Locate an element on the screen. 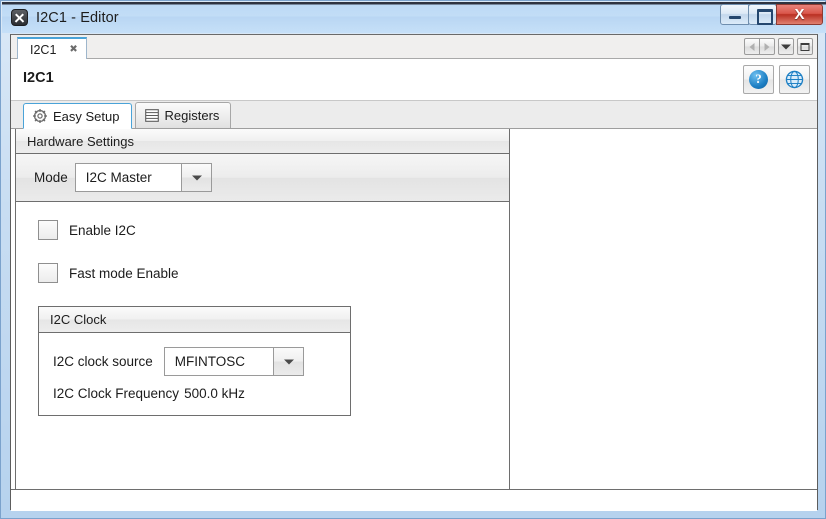  tab-list-button is located at coordinates (786, 46).